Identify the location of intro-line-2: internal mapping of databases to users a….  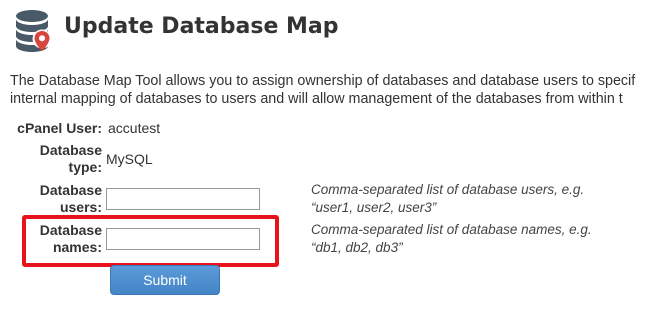
(316, 99).